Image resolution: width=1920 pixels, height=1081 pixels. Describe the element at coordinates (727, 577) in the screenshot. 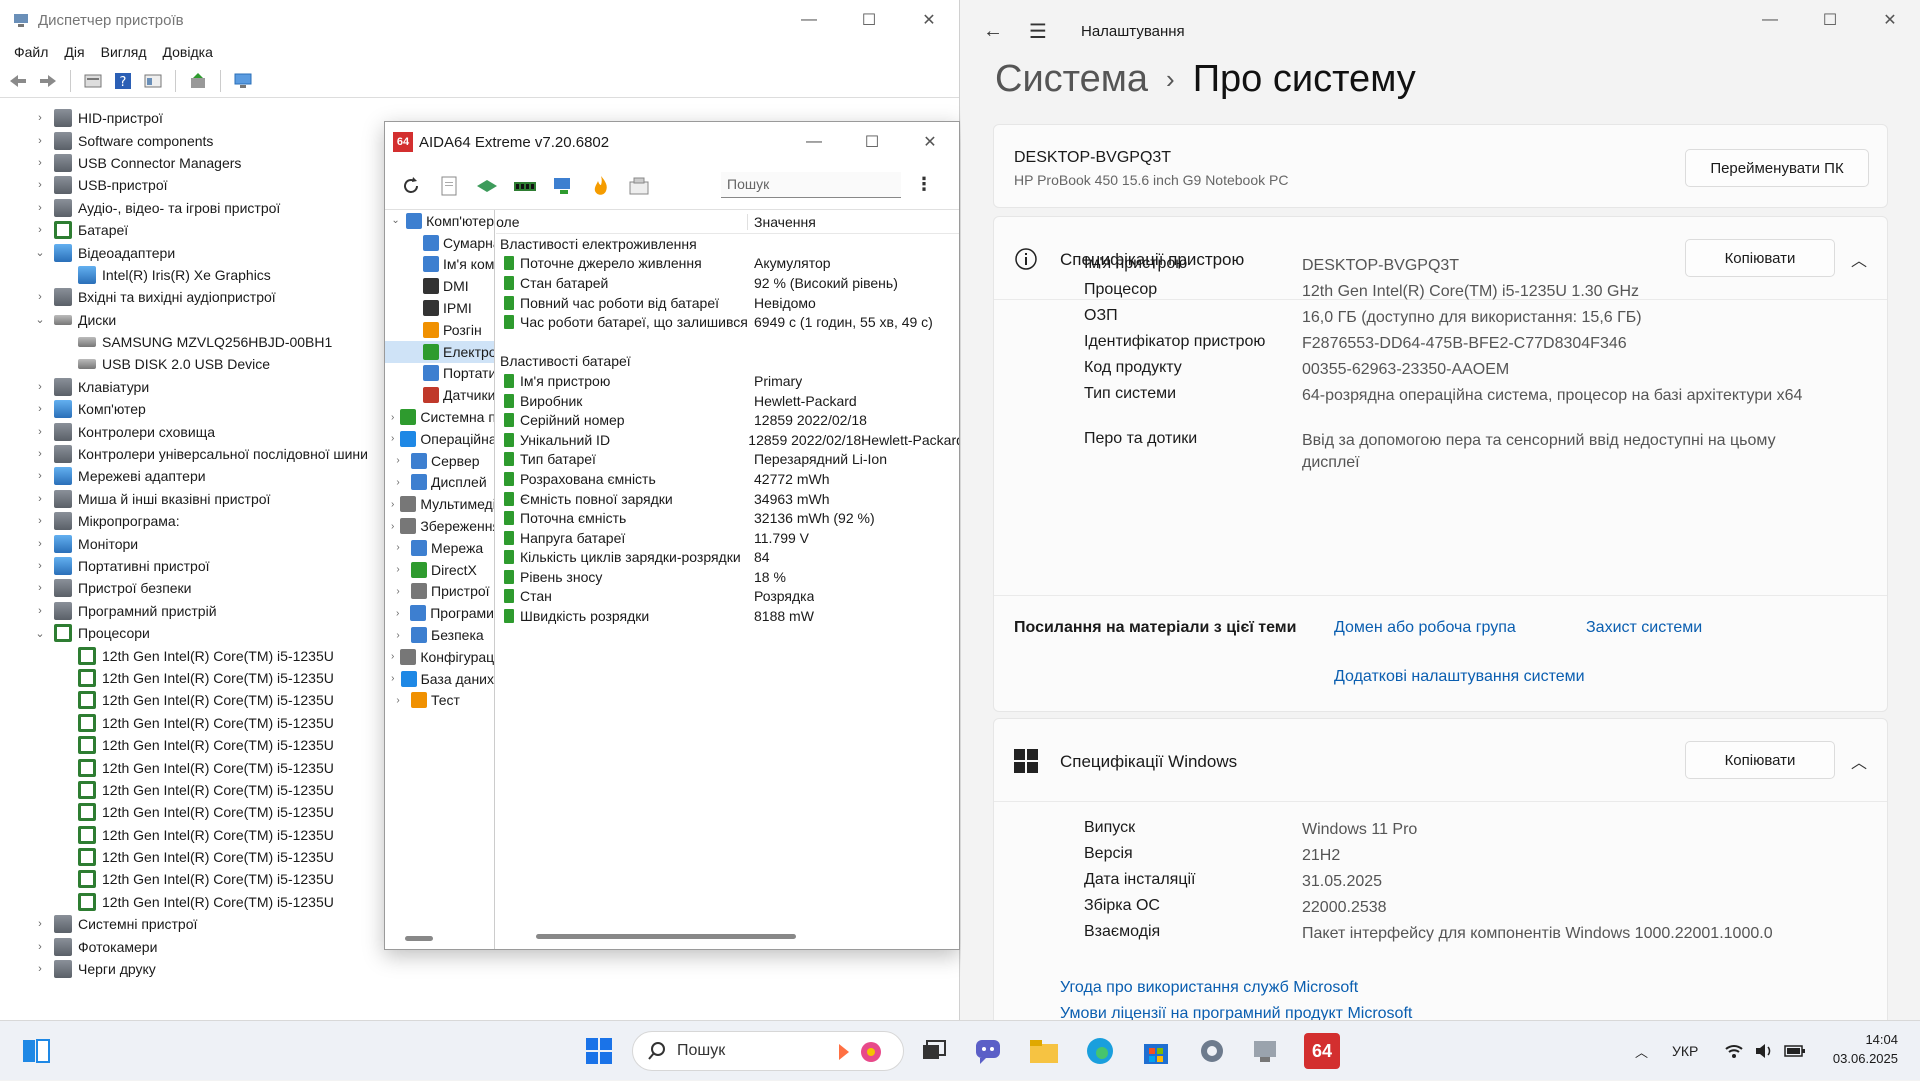

I see `property-row: Рівень зносу 18 %` at that location.